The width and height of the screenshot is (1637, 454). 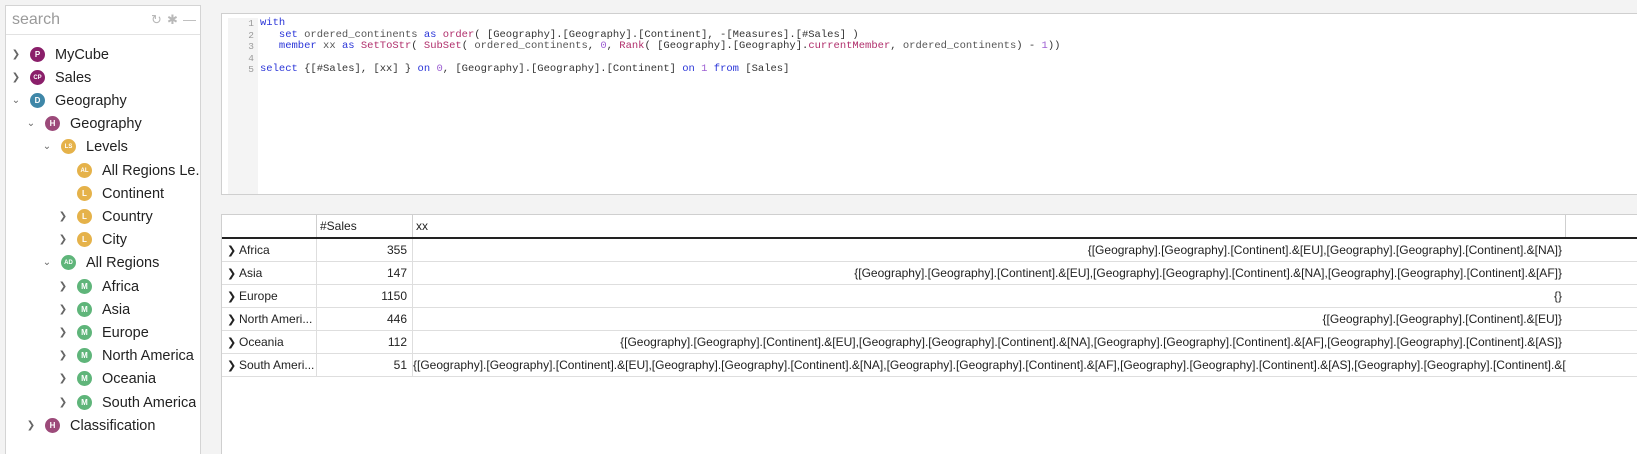 I want to click on tree-item-europe: ❯ M Europe, so click(x=103, y=332).